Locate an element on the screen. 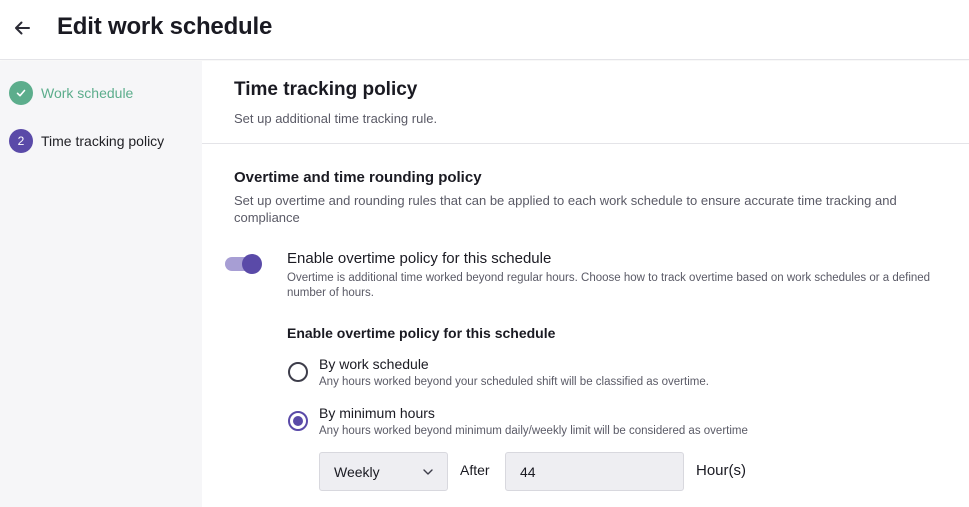  period-select: Weekly is located at coordinates (383, 471).